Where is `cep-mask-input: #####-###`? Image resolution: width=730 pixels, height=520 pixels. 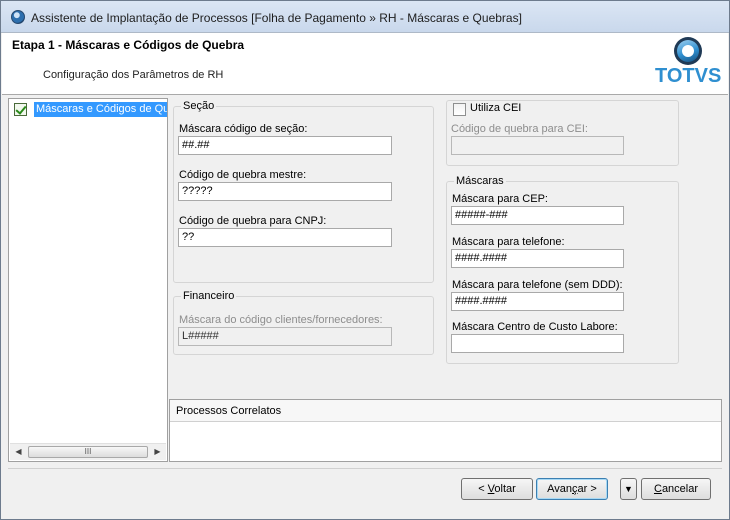 cep-mask-input: #####-### is located at coordinates (537, 215).